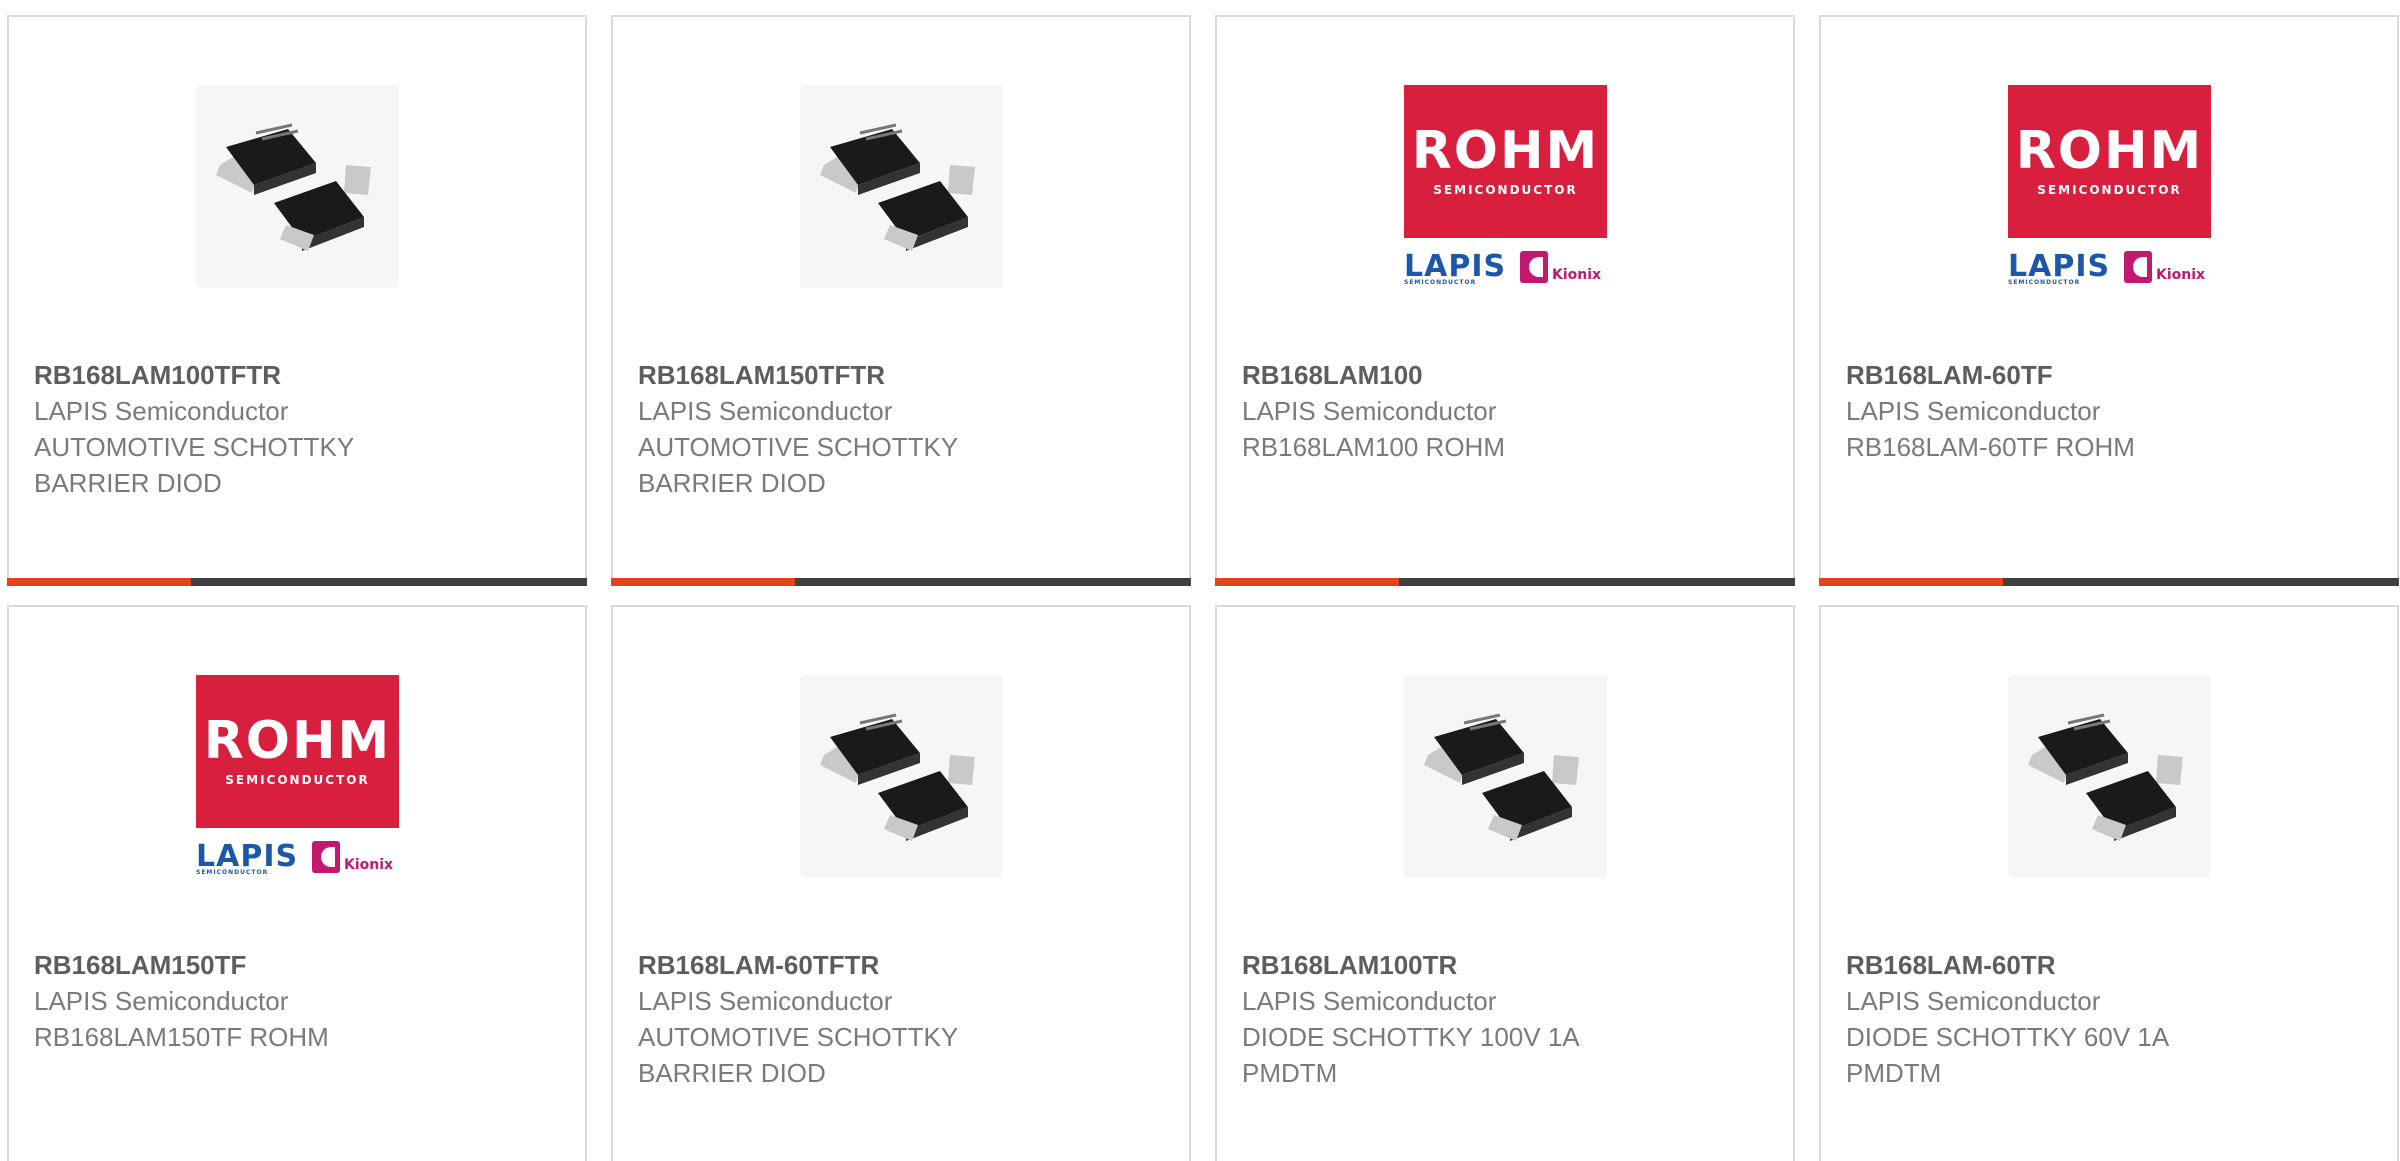  I want to click on part-number: RB168LAM100, so click(1507, 375).